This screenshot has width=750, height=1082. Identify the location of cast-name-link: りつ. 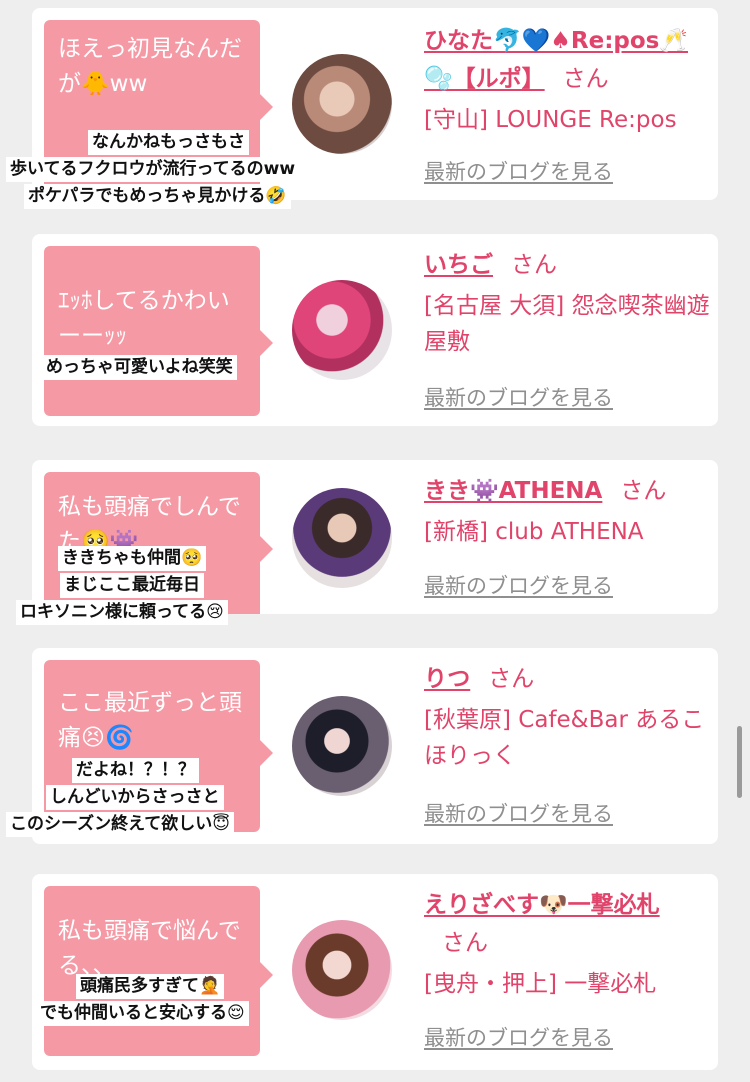
(447, 679).